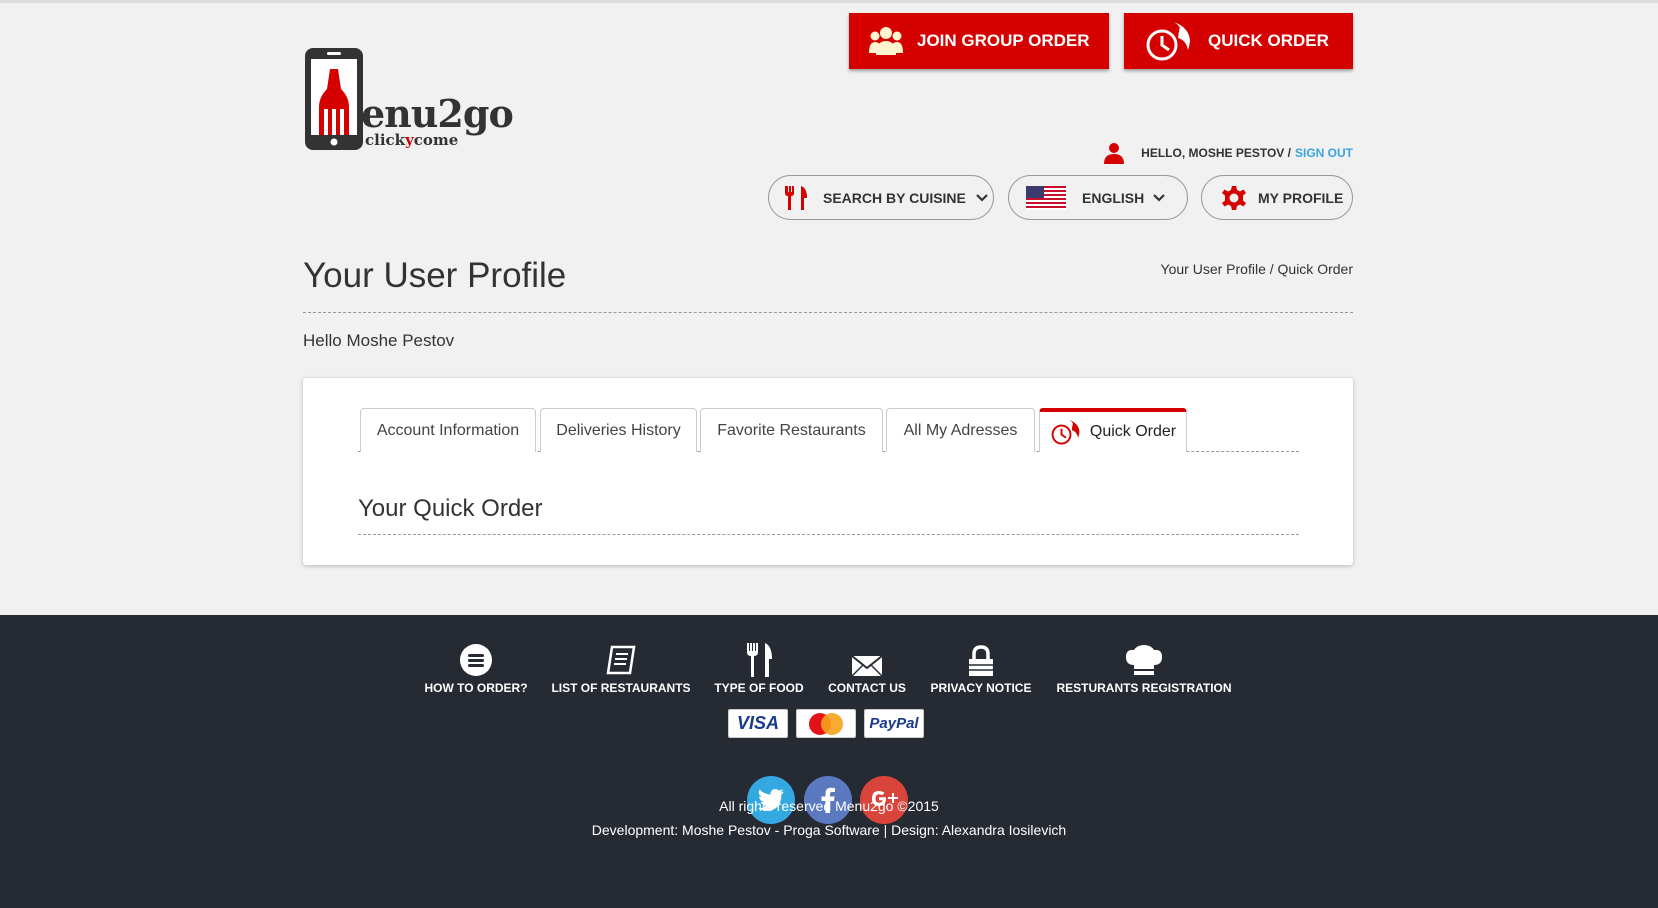 Image resolution: width=1658 pixels, height=908 pixels. I want to click on my-profile-label: MY PROFILE, so click(1301, 197).